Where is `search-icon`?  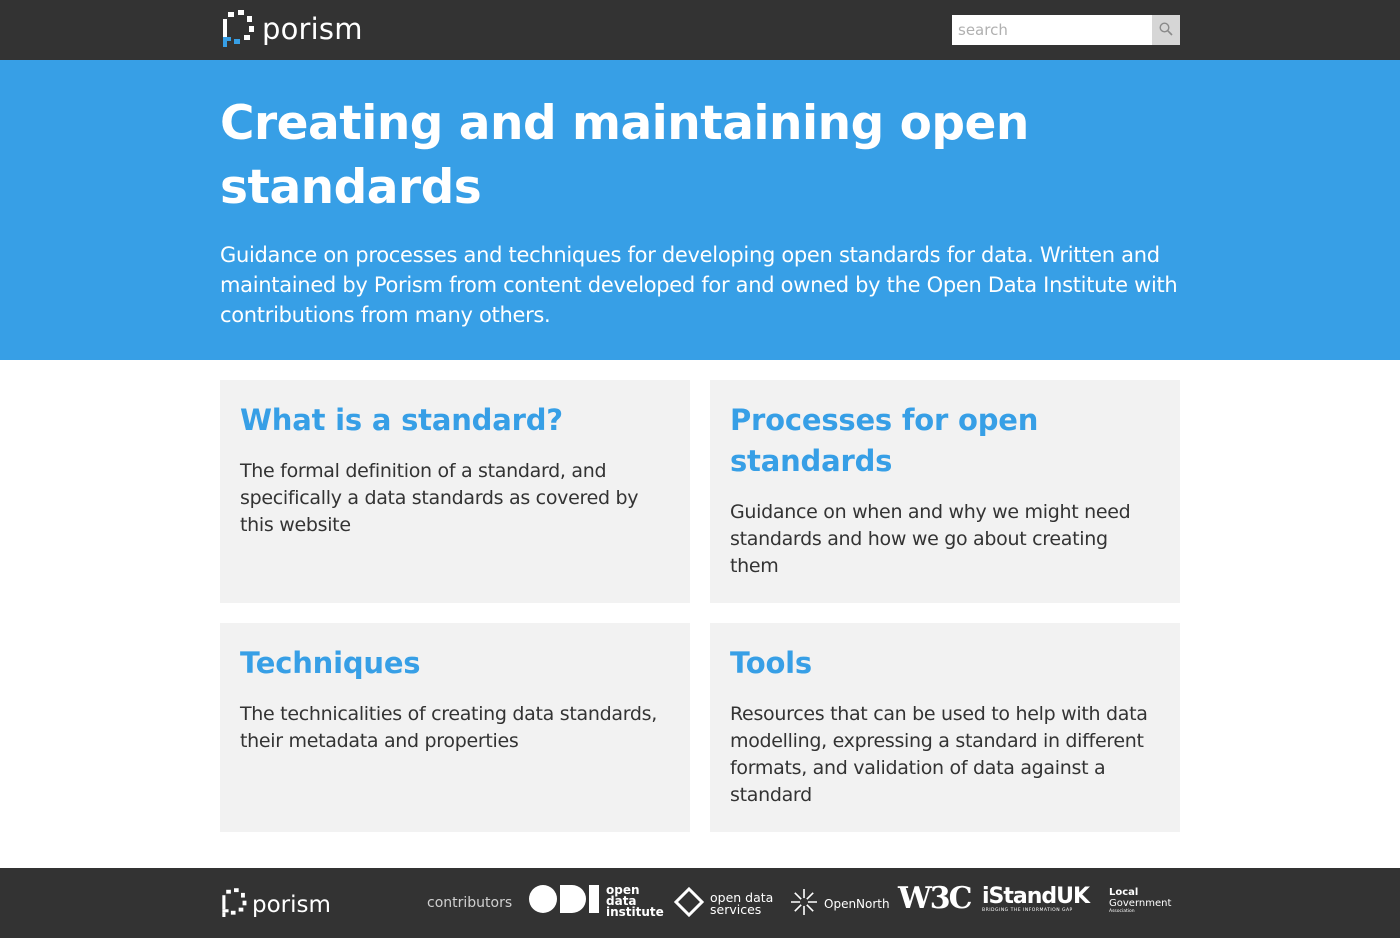 search-icon is located at coordinates (1166, 30).